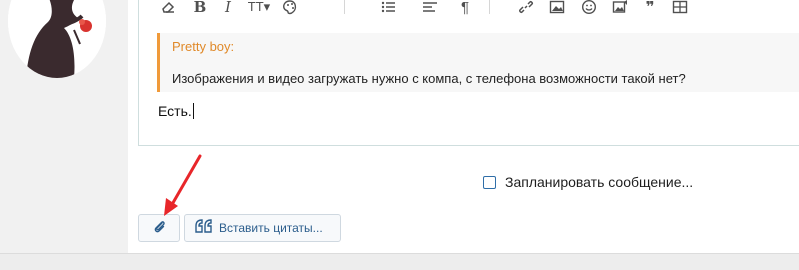  What do you see at coordinates (259, 8) in the screenshot?
I see `text-size-icon: TT▾` at bounding box center [259, 8].